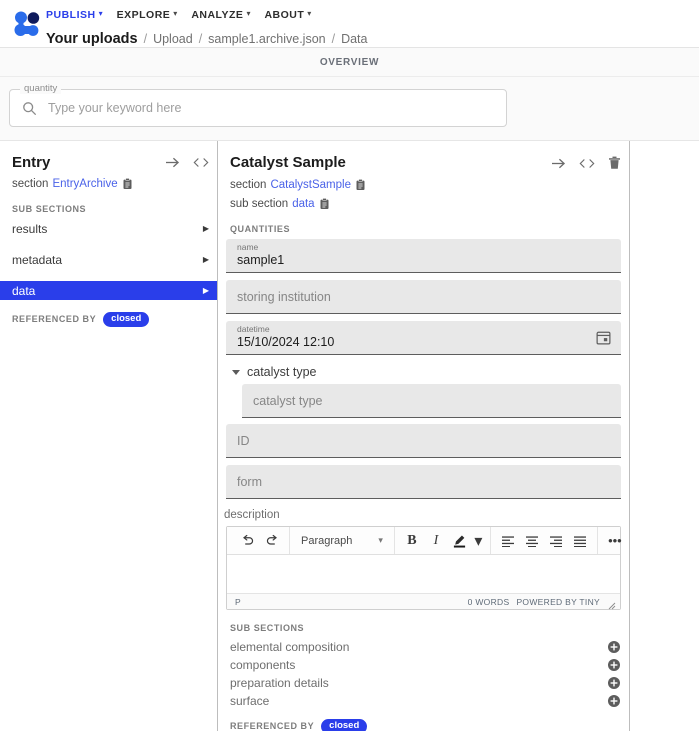 This screenshot has width=699, height=731. I want to click on field-placeholder: ID, so click(243, 440).